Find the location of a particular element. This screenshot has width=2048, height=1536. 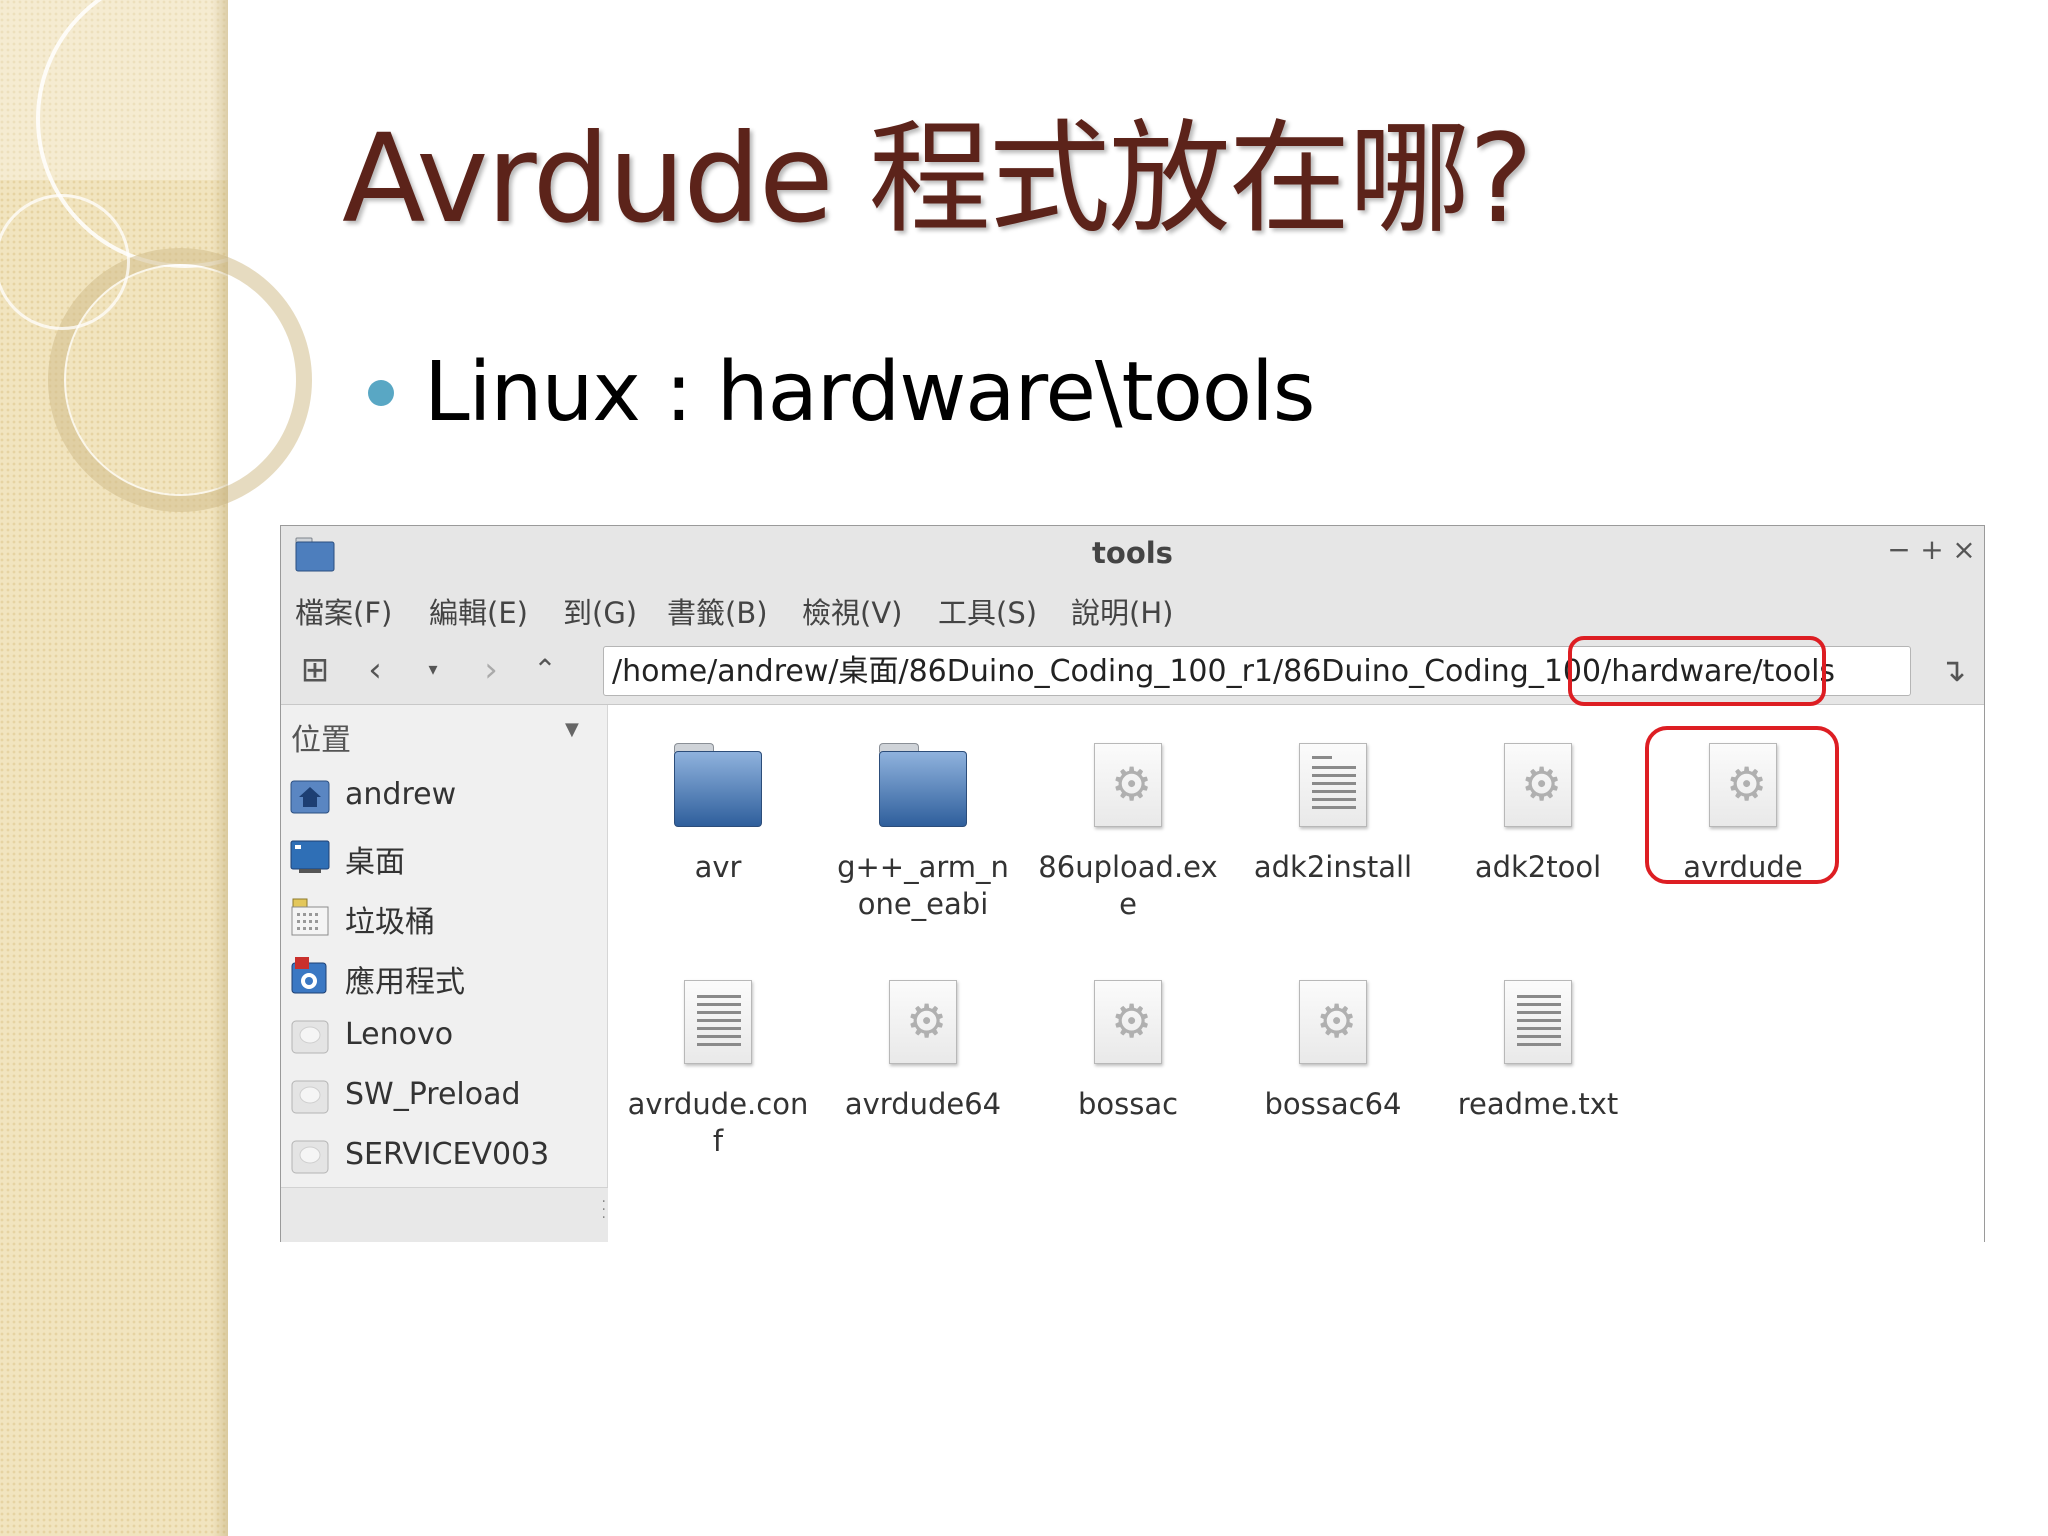

file-label: bossac64 is located at coordinates (1333, 1104).